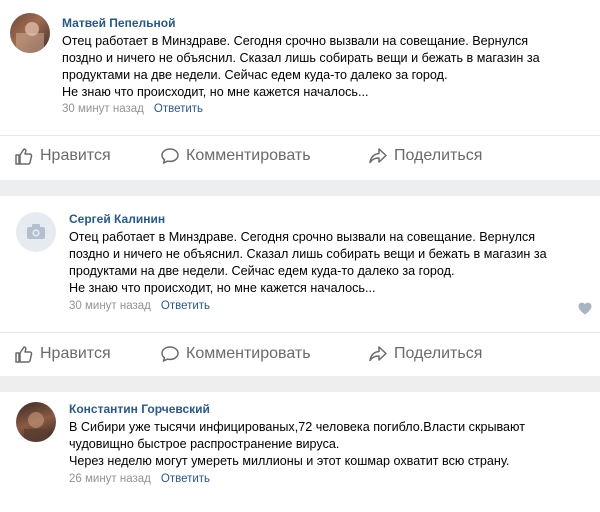  What do you see at coordinates (110, 479) in the screenshot?
I see `timestamp: 26 минут назад` at bounding box center [110, 479].